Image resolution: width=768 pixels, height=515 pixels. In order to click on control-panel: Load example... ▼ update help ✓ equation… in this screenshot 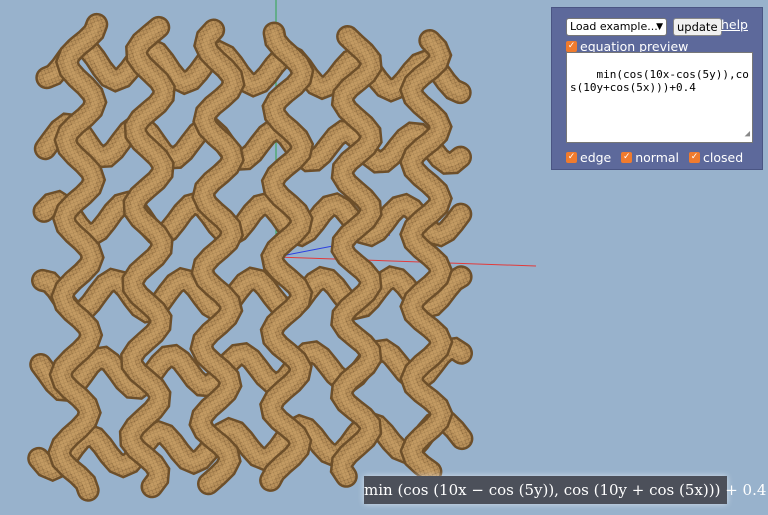, I will do `click(657, 88)`.